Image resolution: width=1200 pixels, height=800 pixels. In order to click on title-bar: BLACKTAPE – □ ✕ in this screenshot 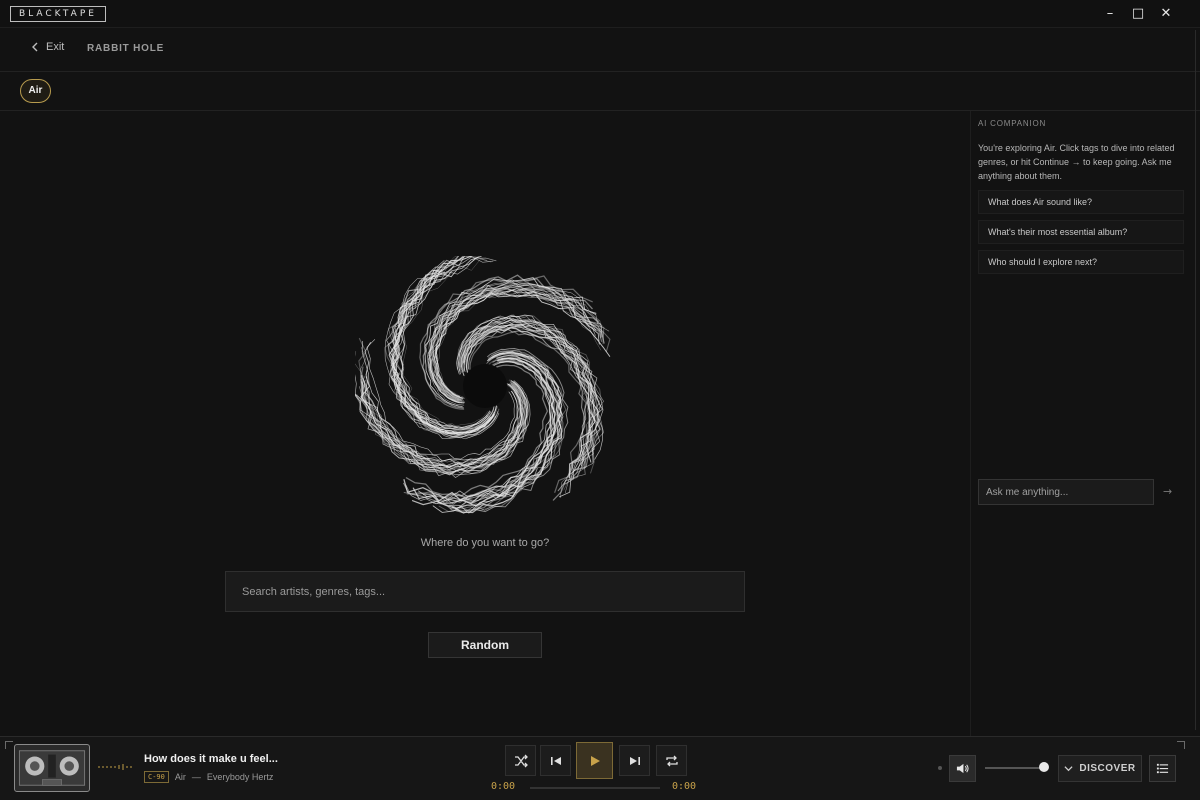, I will do `click(600, 14)`.